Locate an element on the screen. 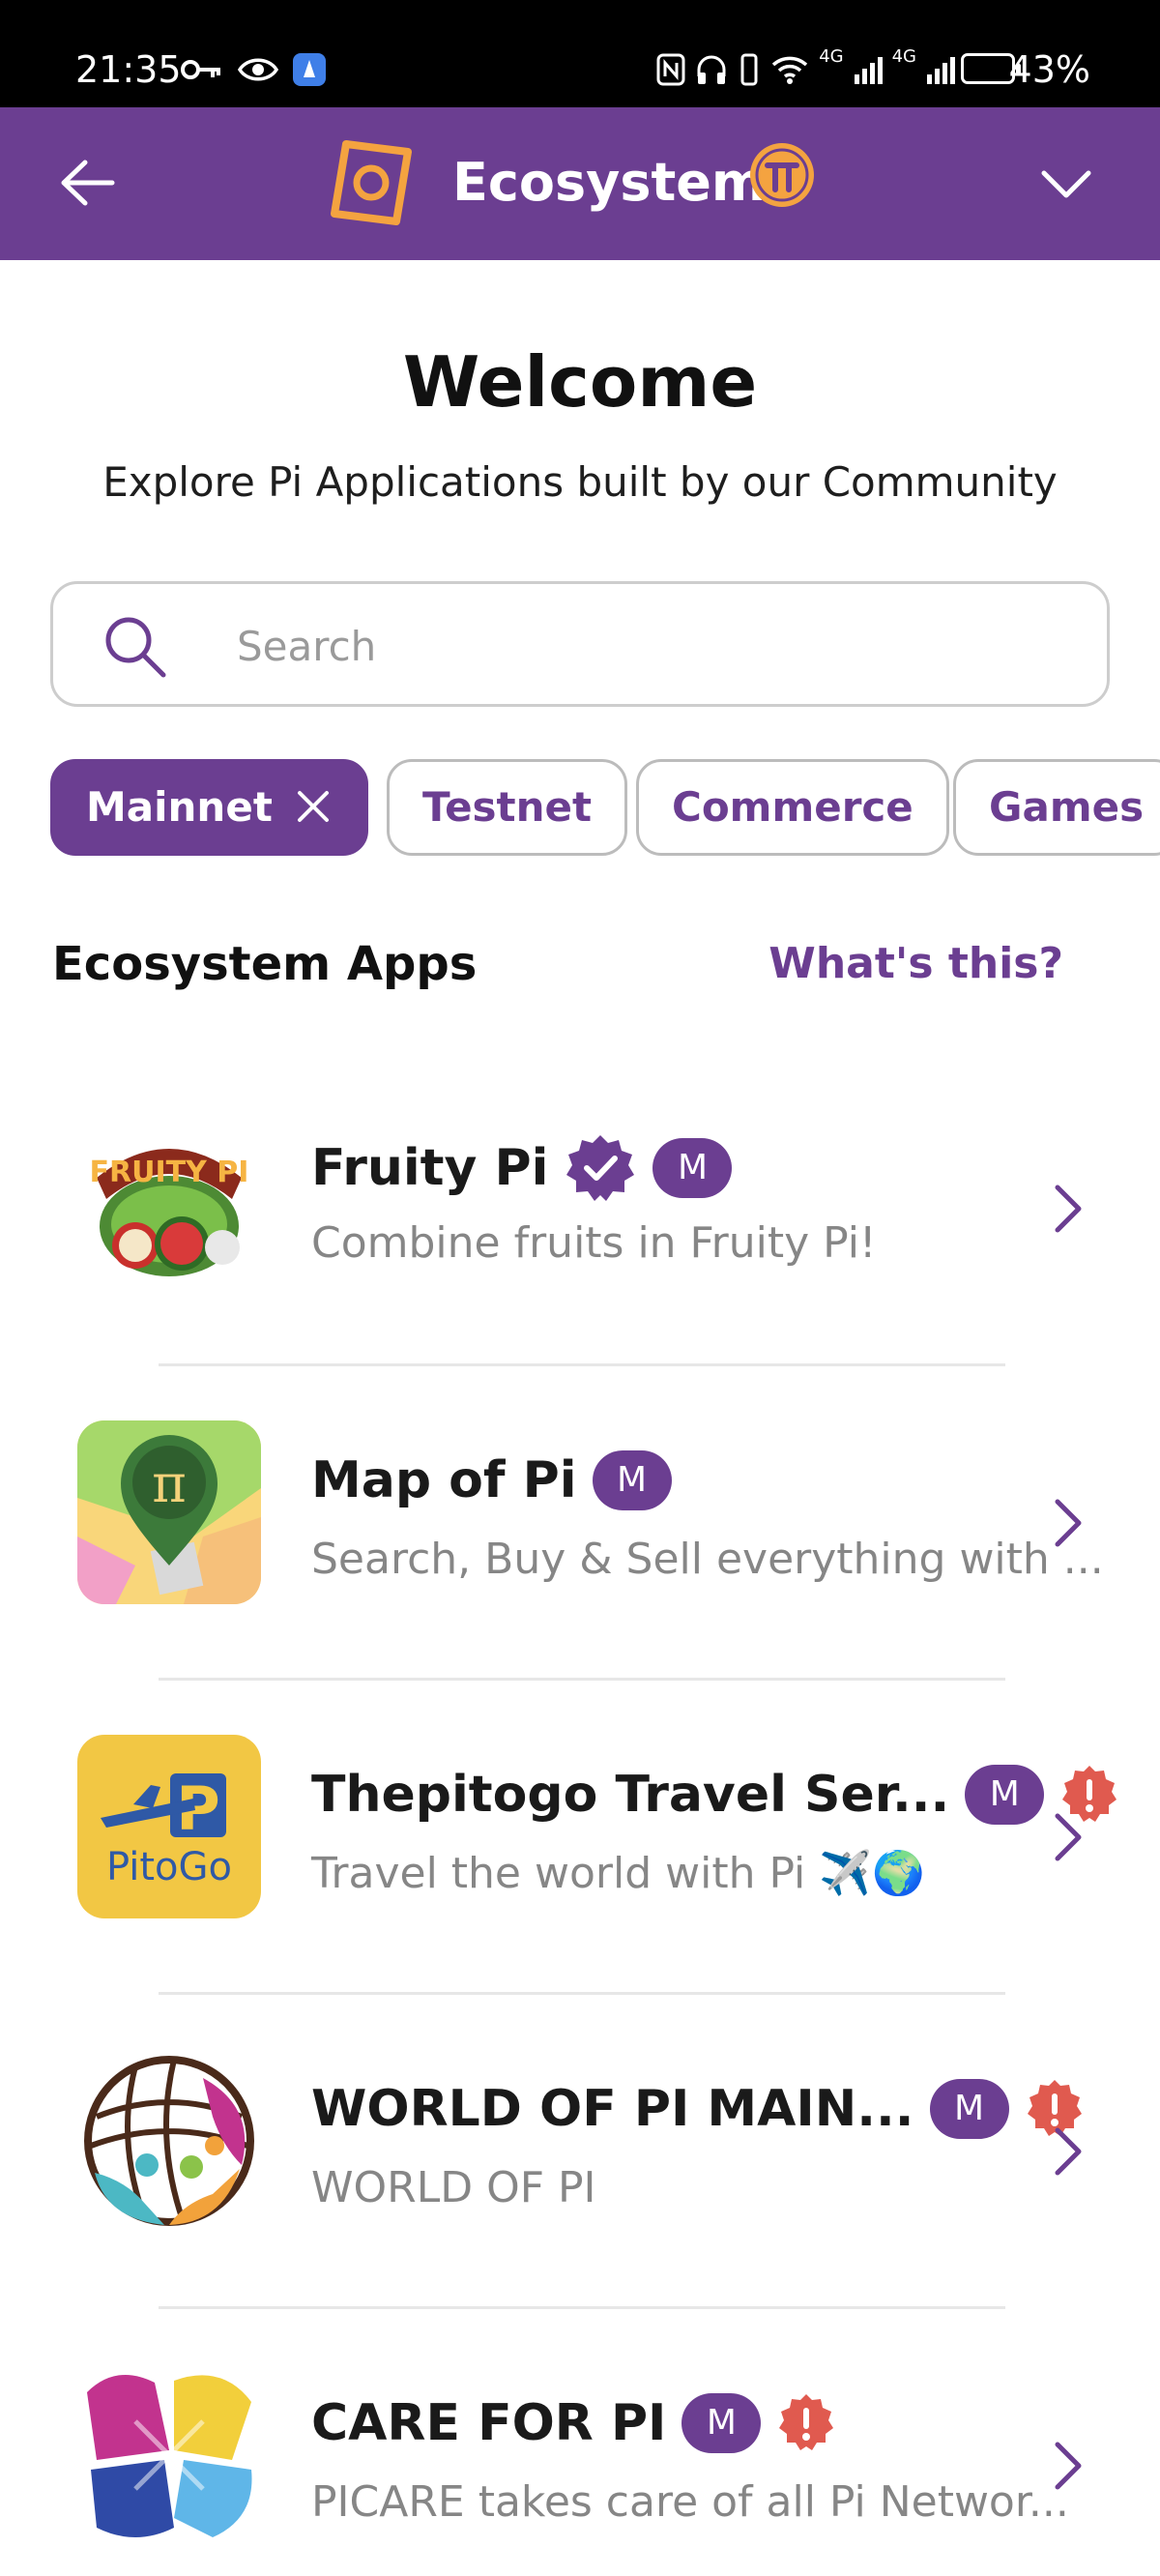 The width and height of the screenshot is (1160, 2576). app-title-line: CARE FOR PI M is located at coordinates (574, 2423).